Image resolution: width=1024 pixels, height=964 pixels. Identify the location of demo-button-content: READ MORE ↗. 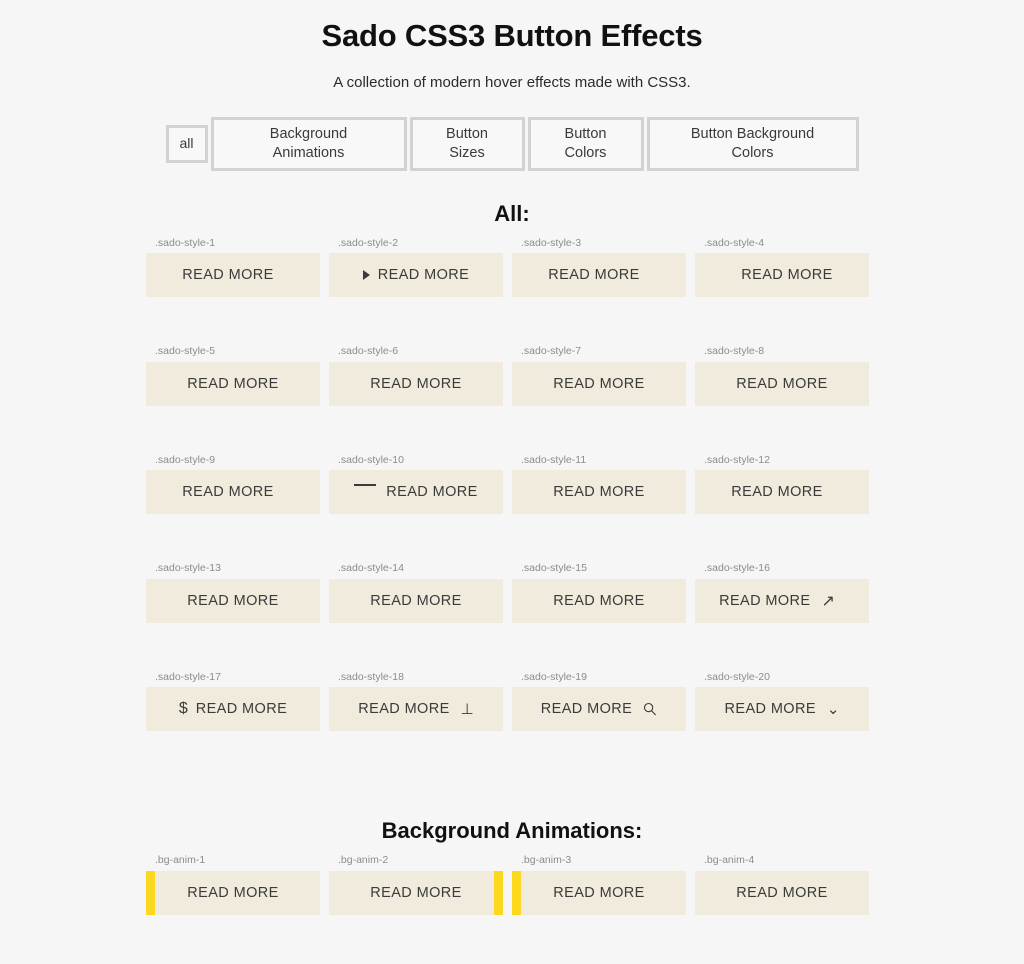
(777, 601).